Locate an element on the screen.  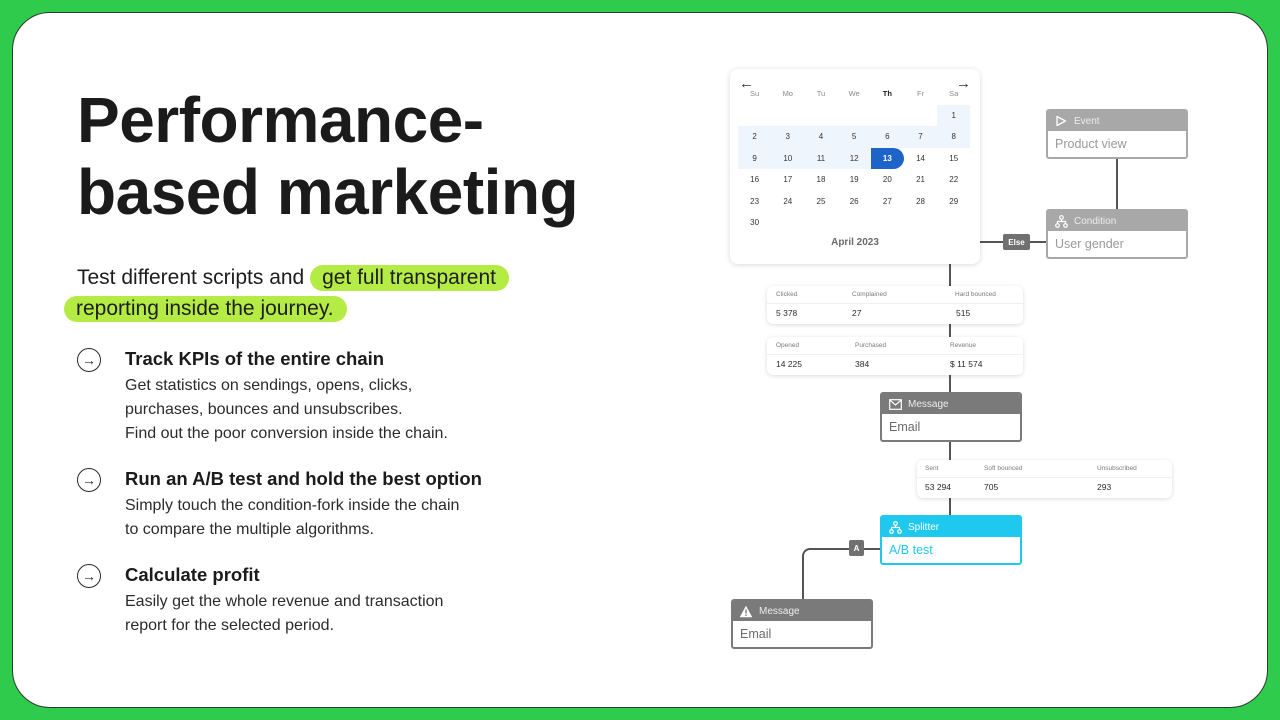
calendar-day: 3 is located at coordinates (788, 137).